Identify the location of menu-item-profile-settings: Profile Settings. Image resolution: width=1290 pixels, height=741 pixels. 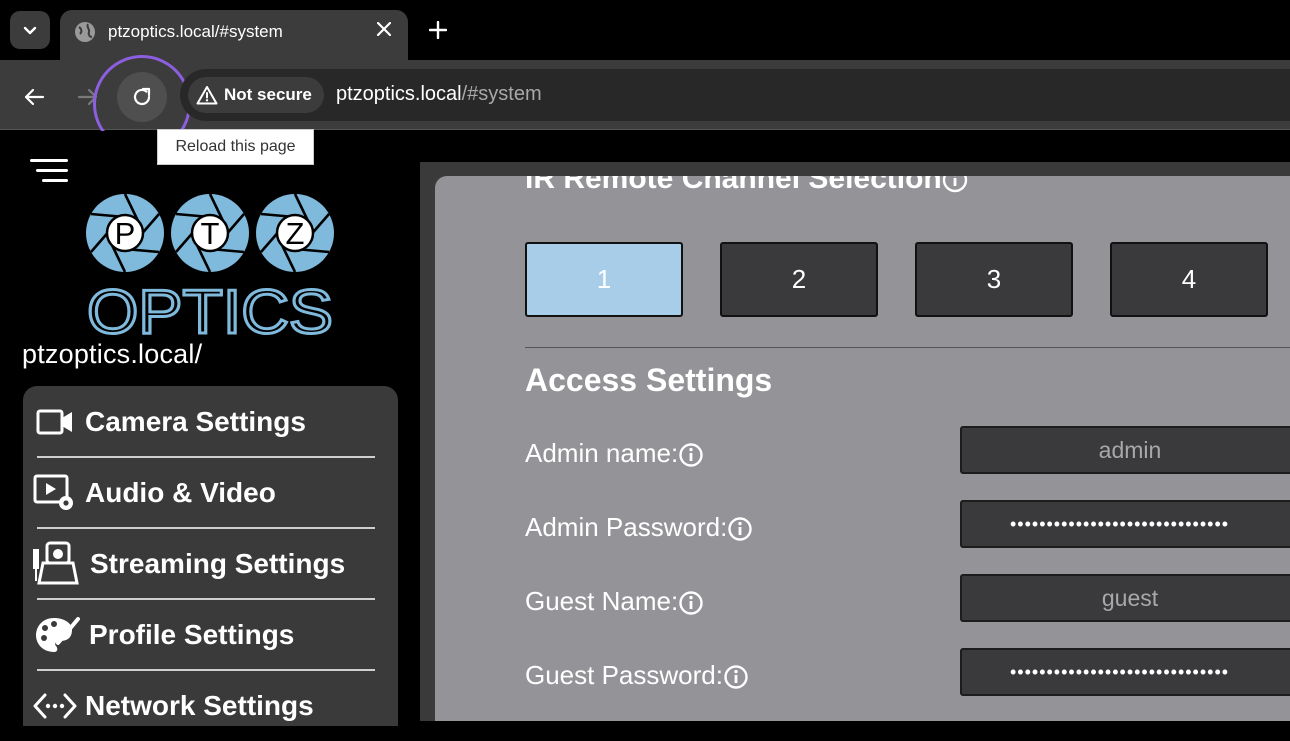
(210, 634).